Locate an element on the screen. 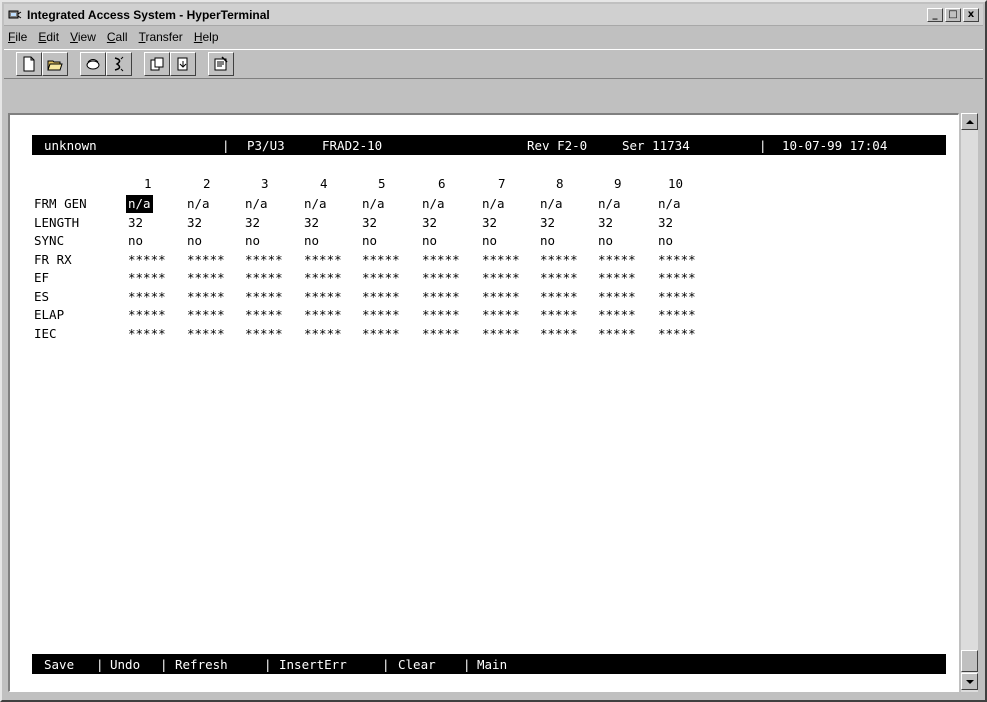  selected-field: n/a is located at coordinates (139, 204).